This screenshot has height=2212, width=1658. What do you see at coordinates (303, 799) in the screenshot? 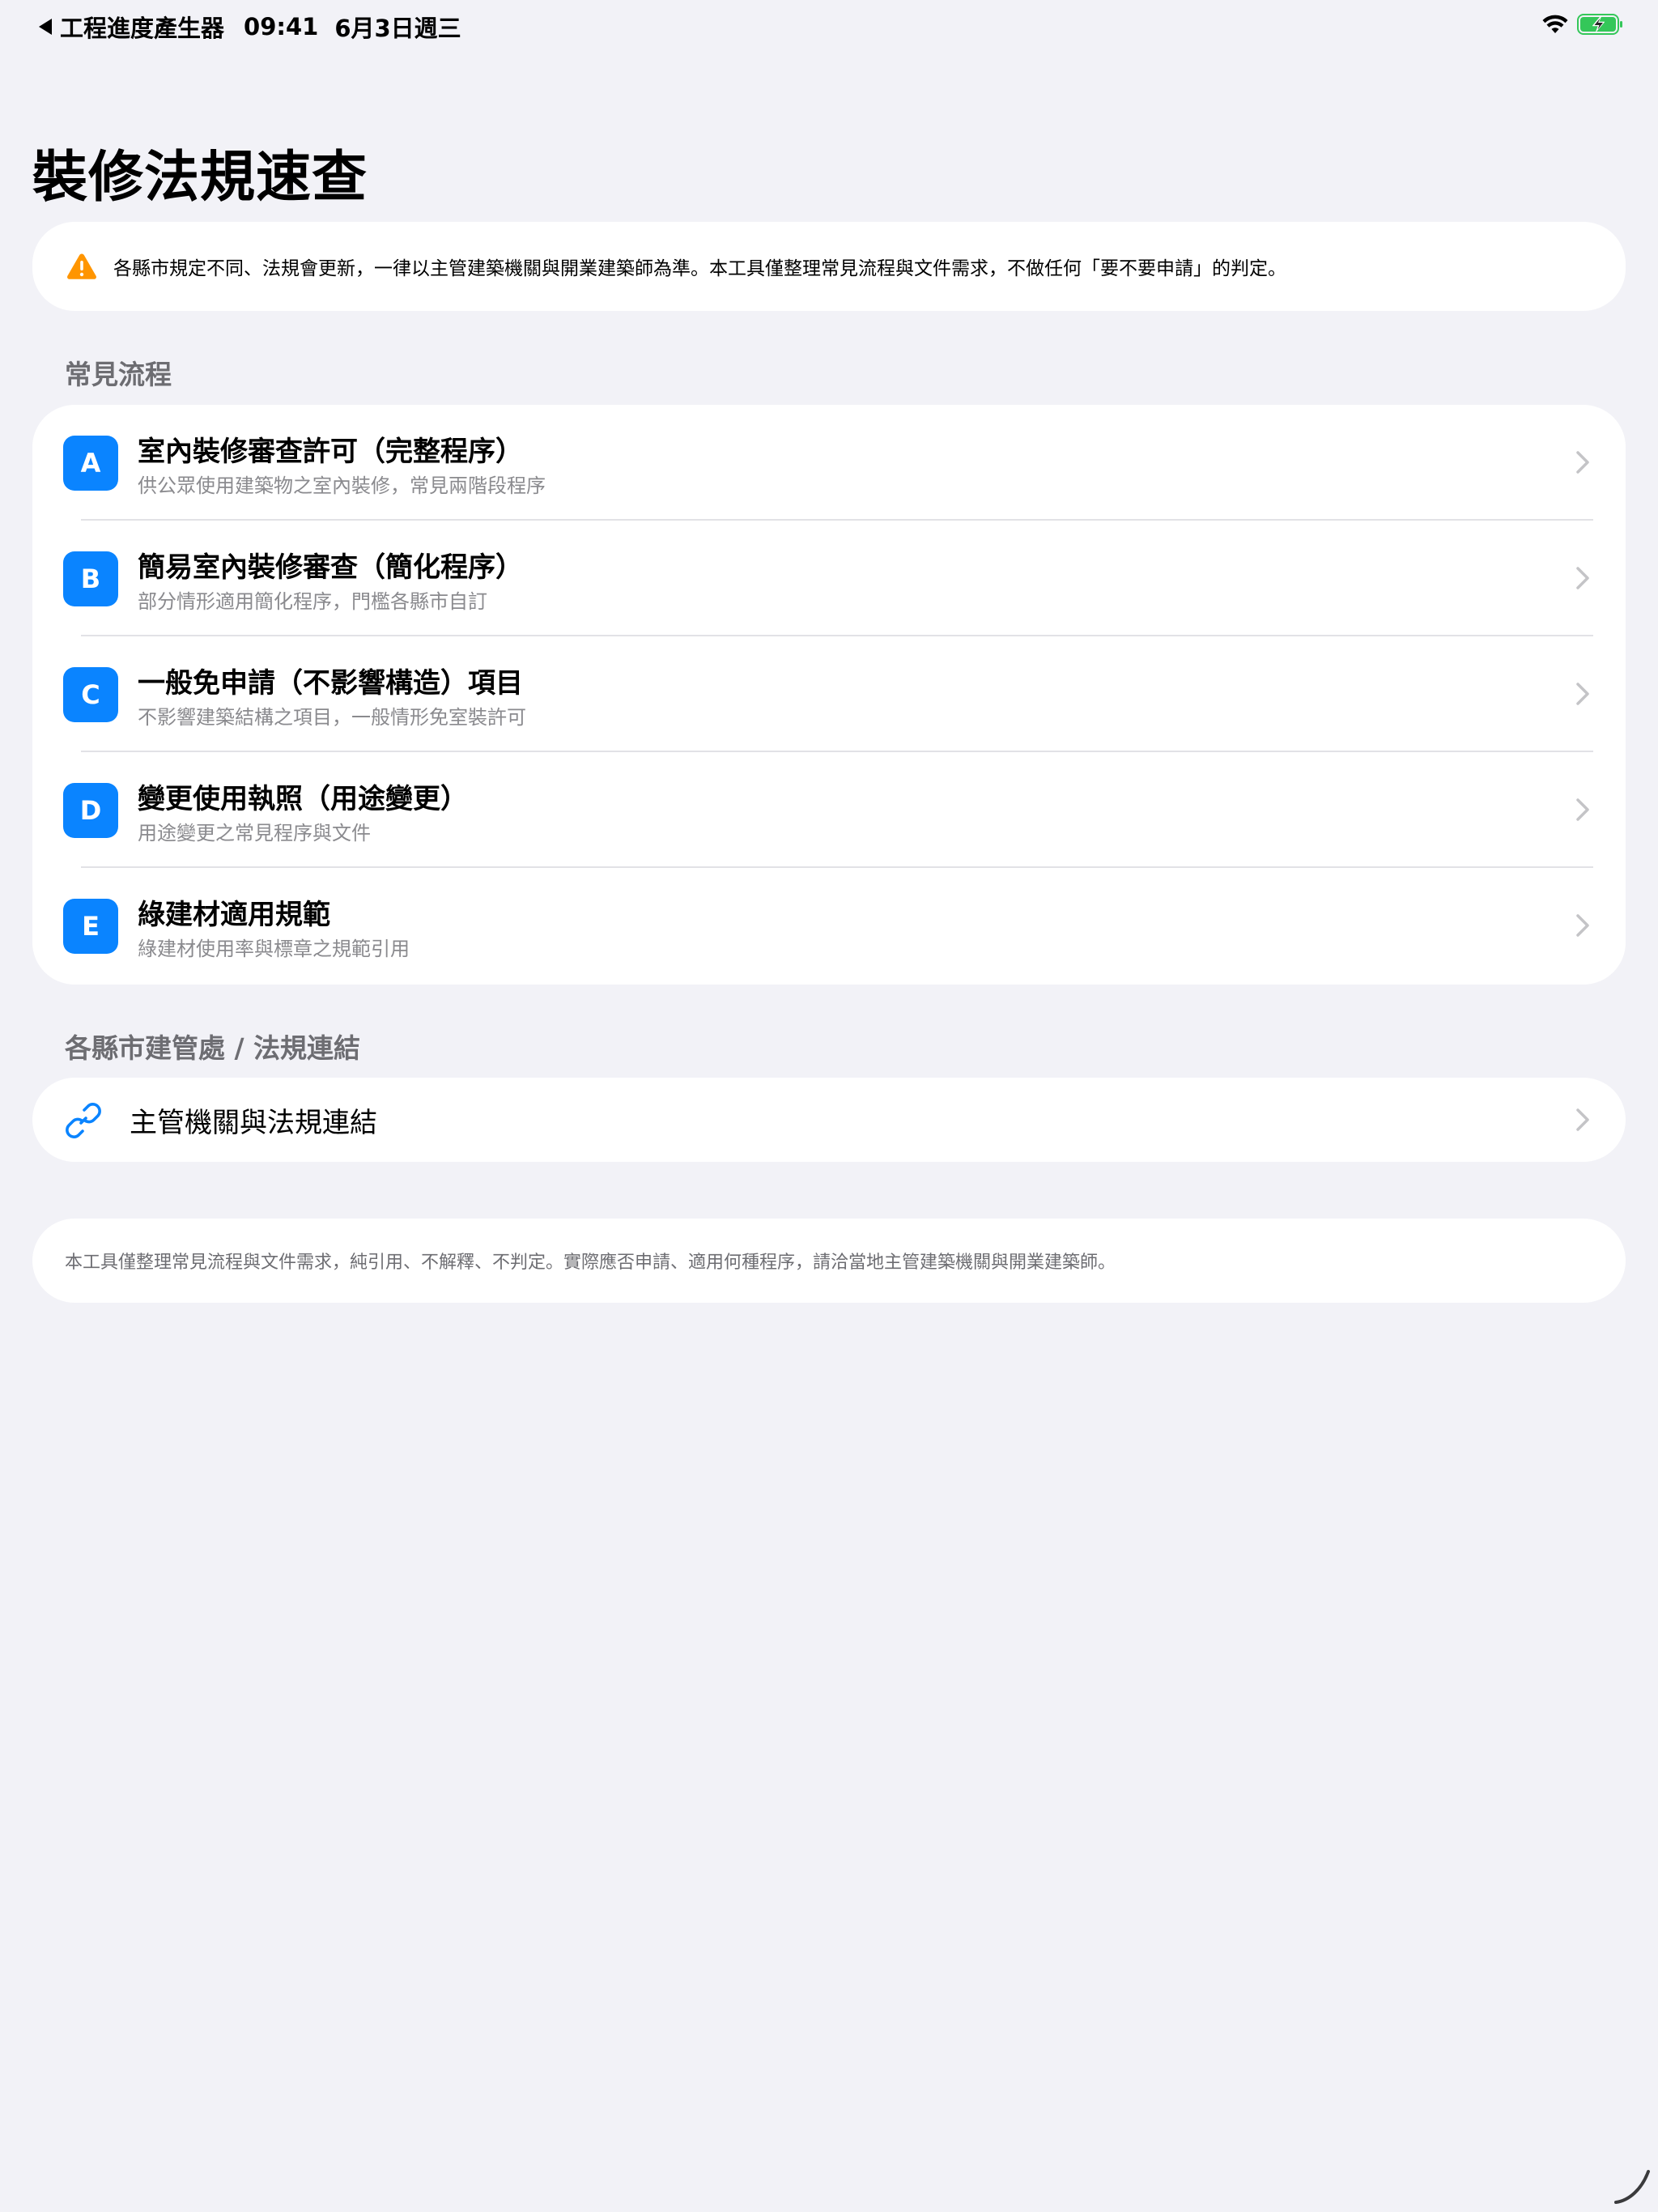
I see `flow-title: 變更使用執照（用途變更）` at bounding box center [303, 799].